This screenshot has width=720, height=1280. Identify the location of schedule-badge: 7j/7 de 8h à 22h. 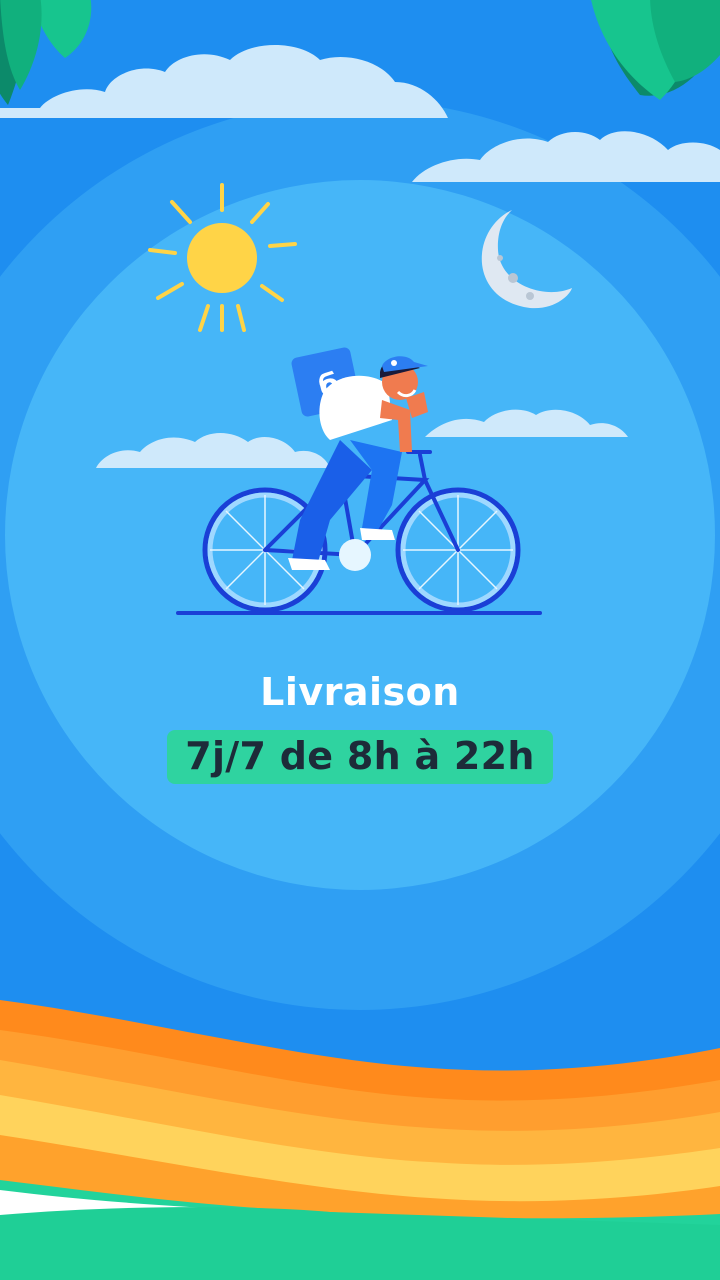
(360, 757).